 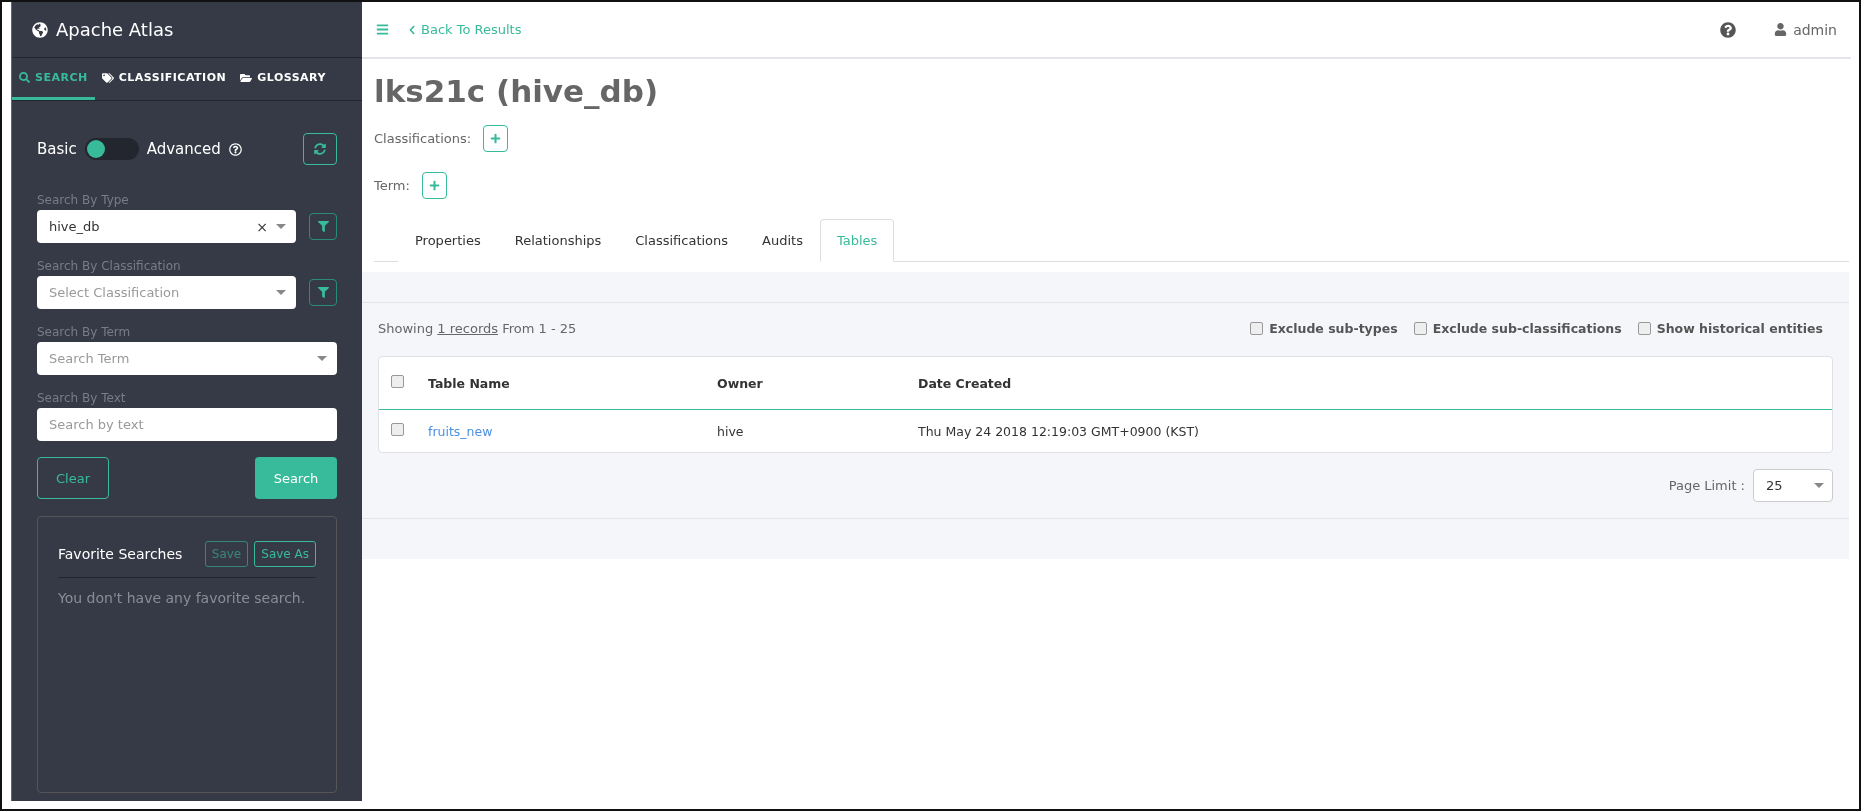 What do you see at coordinates (965, 383) in the screenshot?
I see `column-header: Date Created` at bounding box center [965, 383].